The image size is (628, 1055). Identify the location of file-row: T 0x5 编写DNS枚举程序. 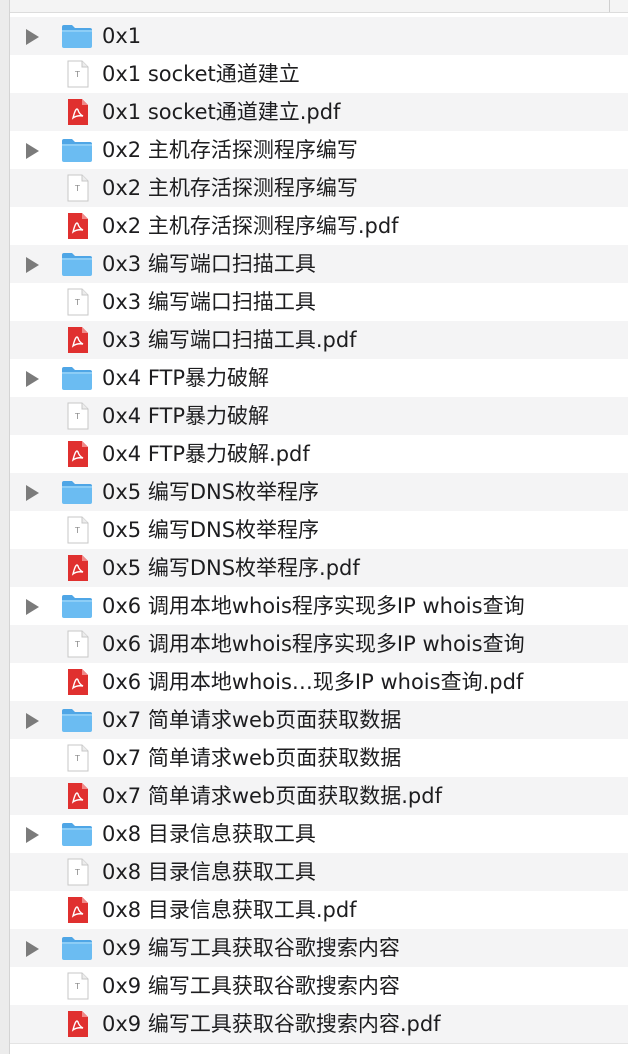
(319, 530).